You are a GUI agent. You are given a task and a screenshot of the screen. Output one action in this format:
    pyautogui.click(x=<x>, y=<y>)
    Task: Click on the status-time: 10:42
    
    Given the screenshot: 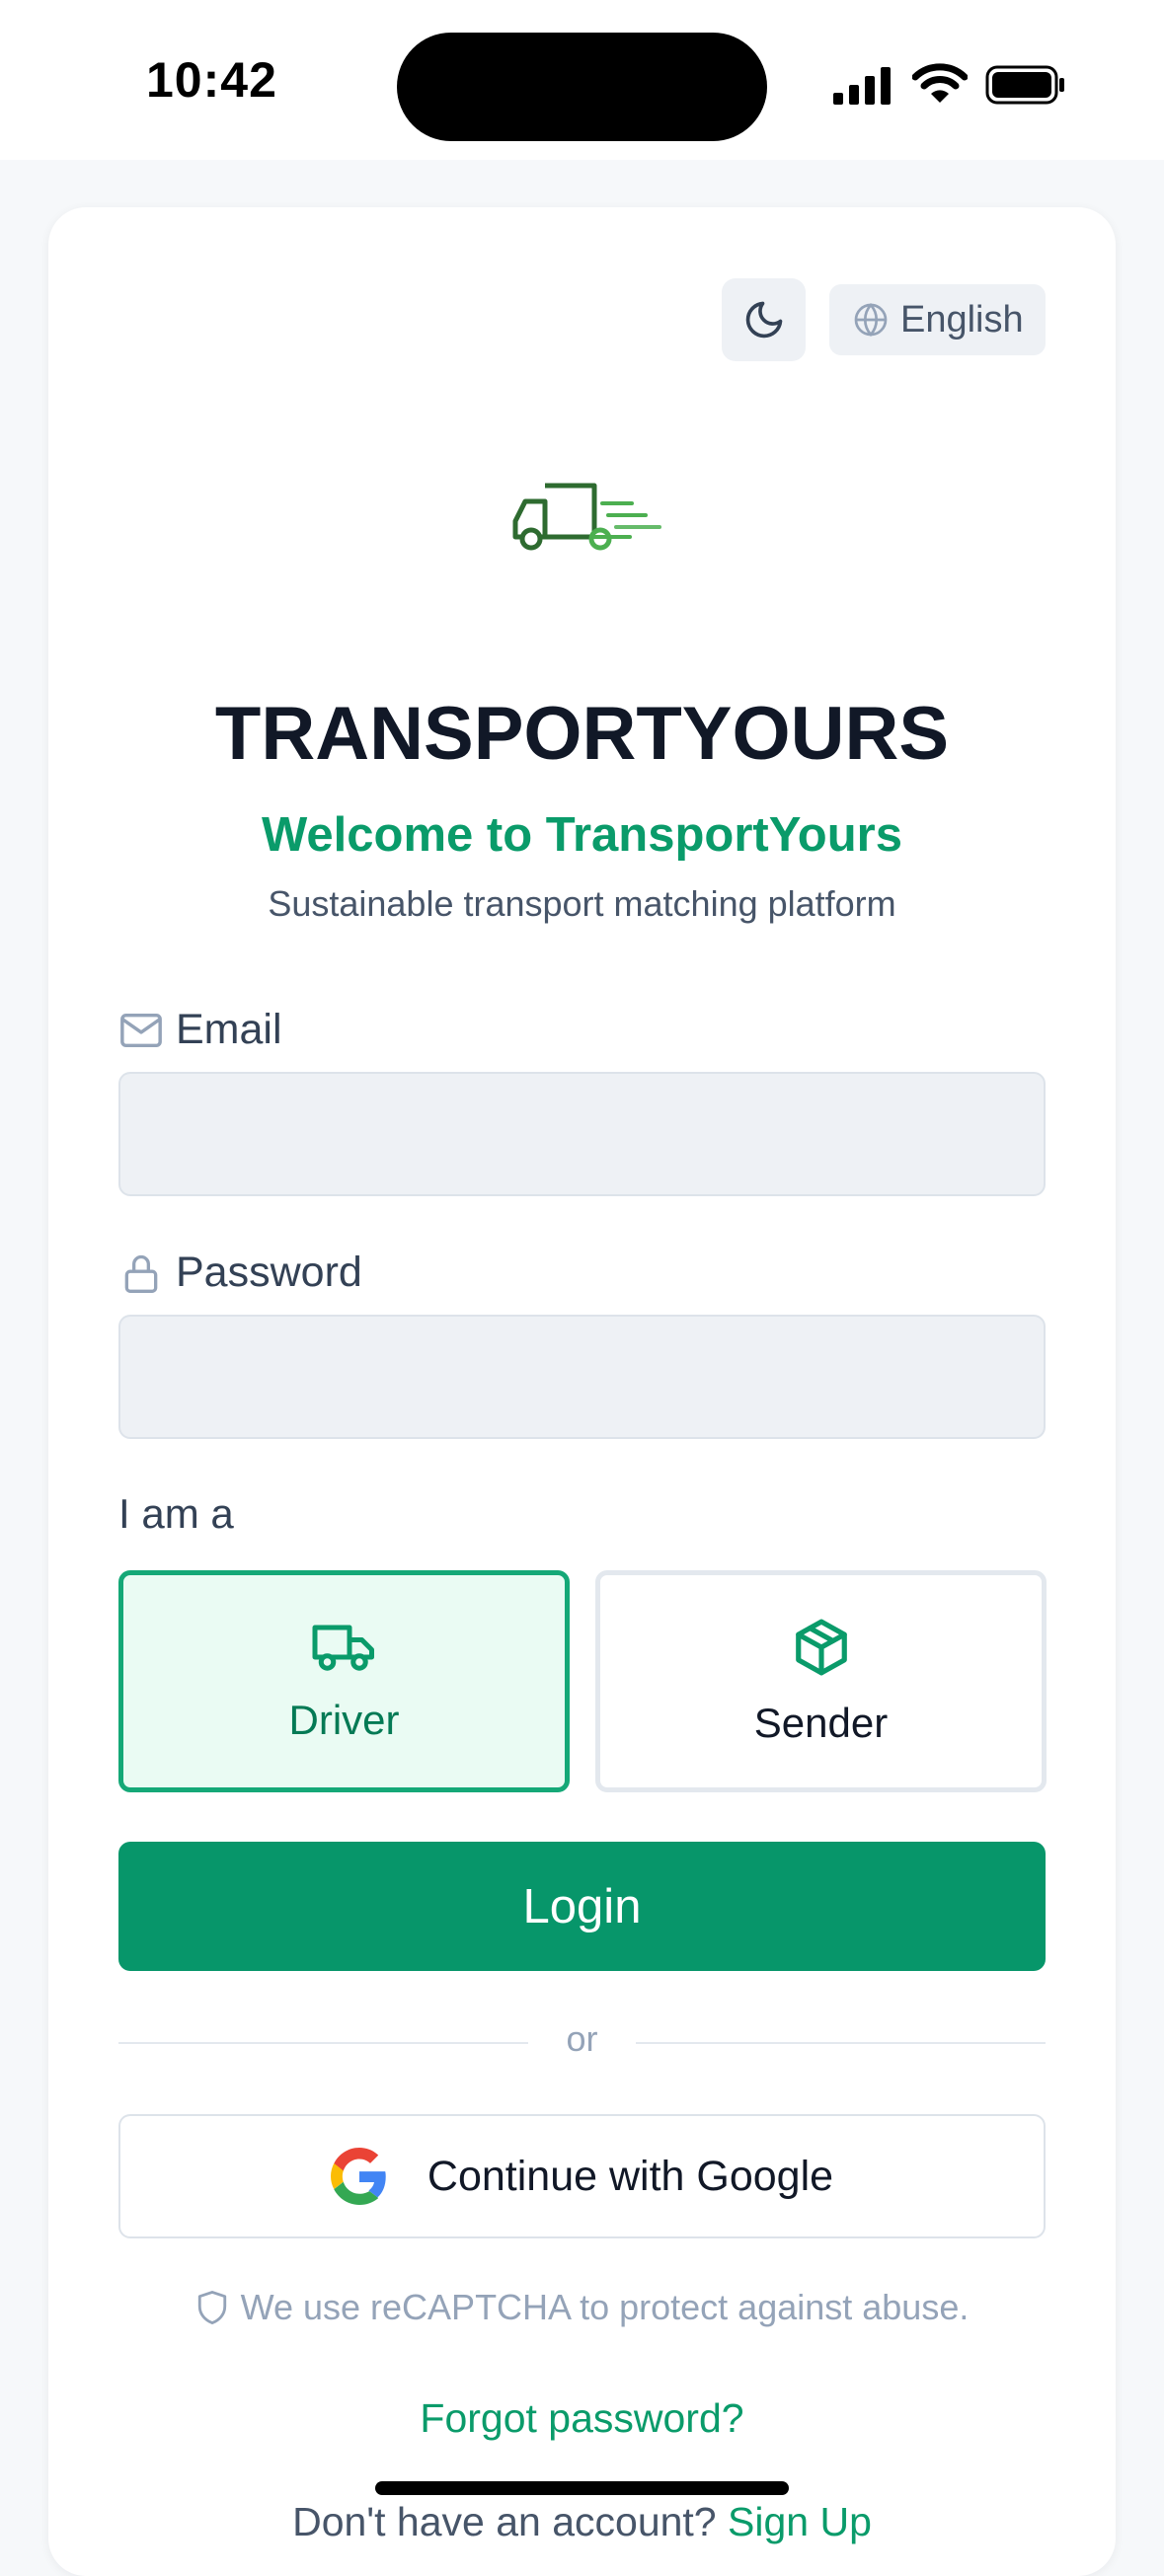 What is the action you would take?
    pyautogui.click(x=211, y=80)
    